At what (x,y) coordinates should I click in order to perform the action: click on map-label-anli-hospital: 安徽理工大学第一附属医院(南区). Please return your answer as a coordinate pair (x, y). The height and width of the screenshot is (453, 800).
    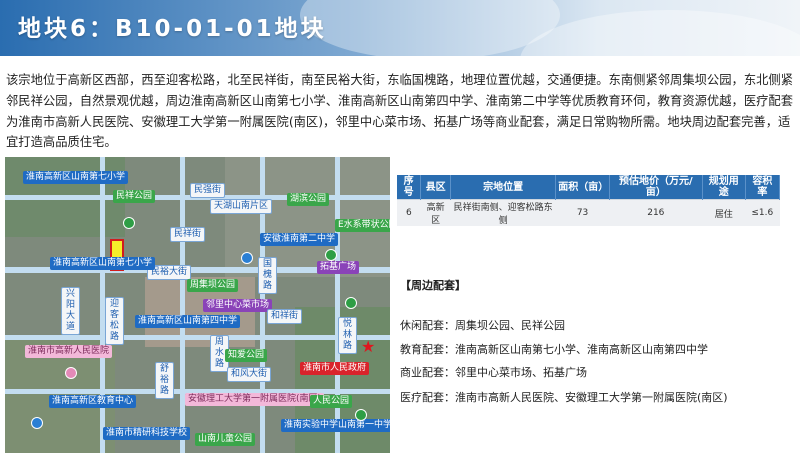
    Looking at the image, I should click on (255, 399).